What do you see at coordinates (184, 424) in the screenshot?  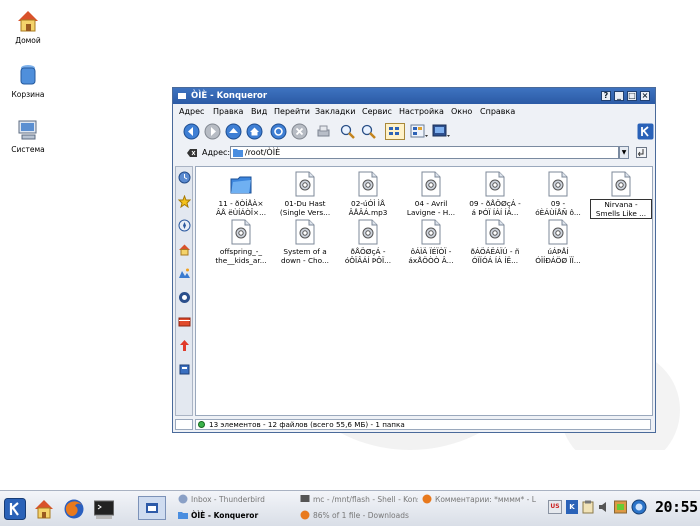 I see `sidebar-corner` at bounding box center [184, 424].